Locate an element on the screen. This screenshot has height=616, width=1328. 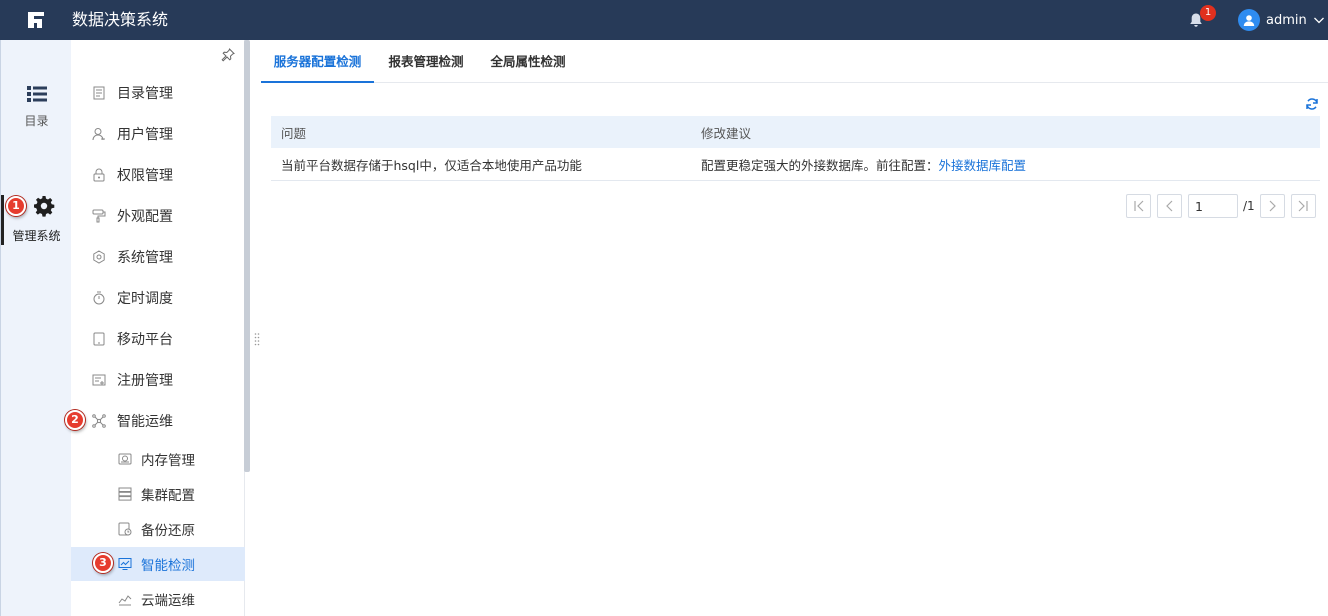
menu-item-mobile: 移动平台 is located at coordinates (158, 339).